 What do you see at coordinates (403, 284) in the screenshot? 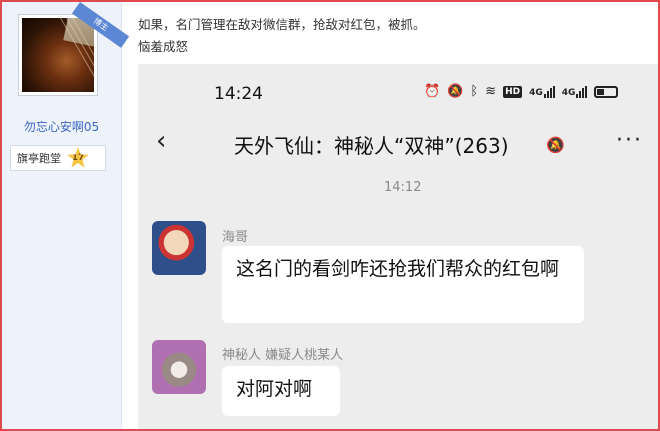
I see `message-bubble: 这名门的看剑咋还抢我们帮众的红包啊` at bounding box center [403, 284].